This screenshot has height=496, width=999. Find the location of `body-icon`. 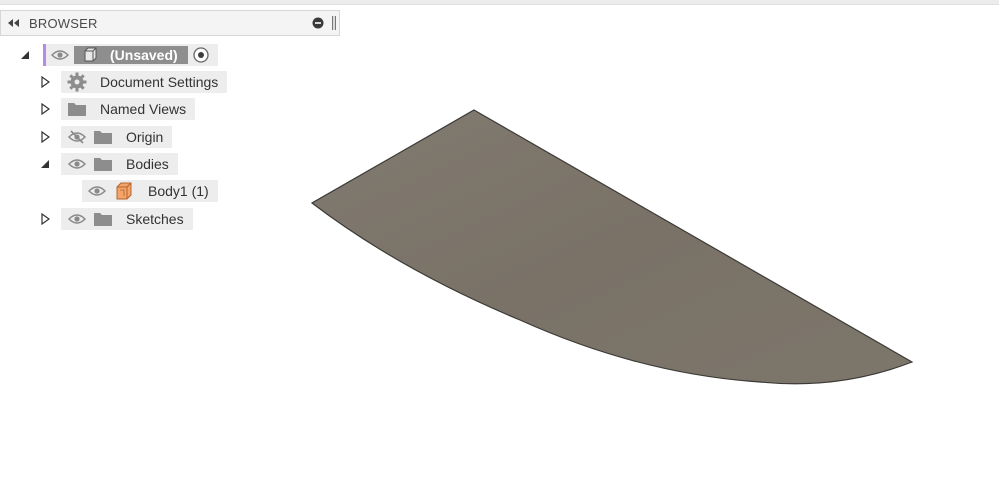

body-icon is located at coordinates (124, 191).